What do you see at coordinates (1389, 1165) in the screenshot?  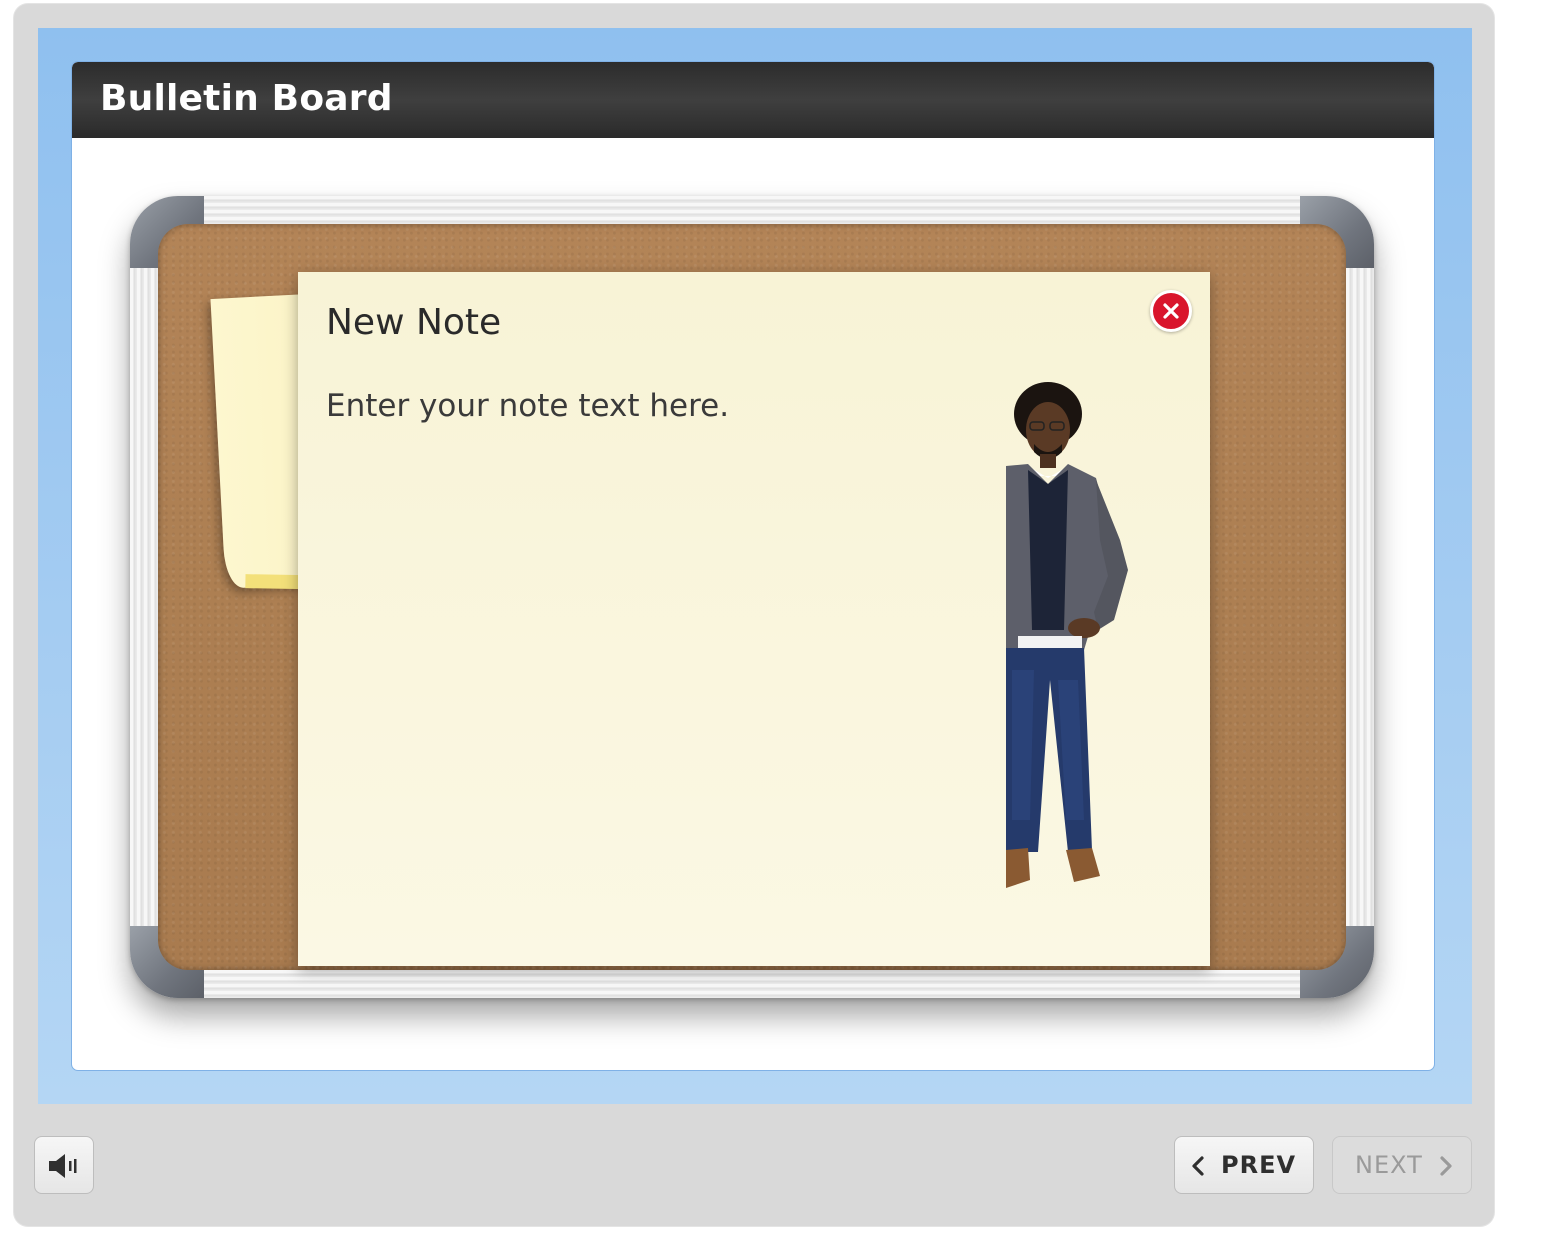 I see `next-button-label: NEXT` at bounding box center [1389, 1165].